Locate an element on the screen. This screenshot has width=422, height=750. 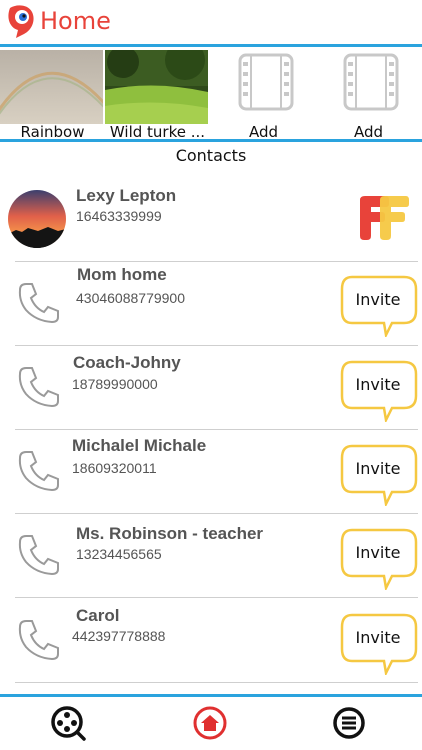
media-item-rainbow: Rainbow is located at coordinates (52, 94).